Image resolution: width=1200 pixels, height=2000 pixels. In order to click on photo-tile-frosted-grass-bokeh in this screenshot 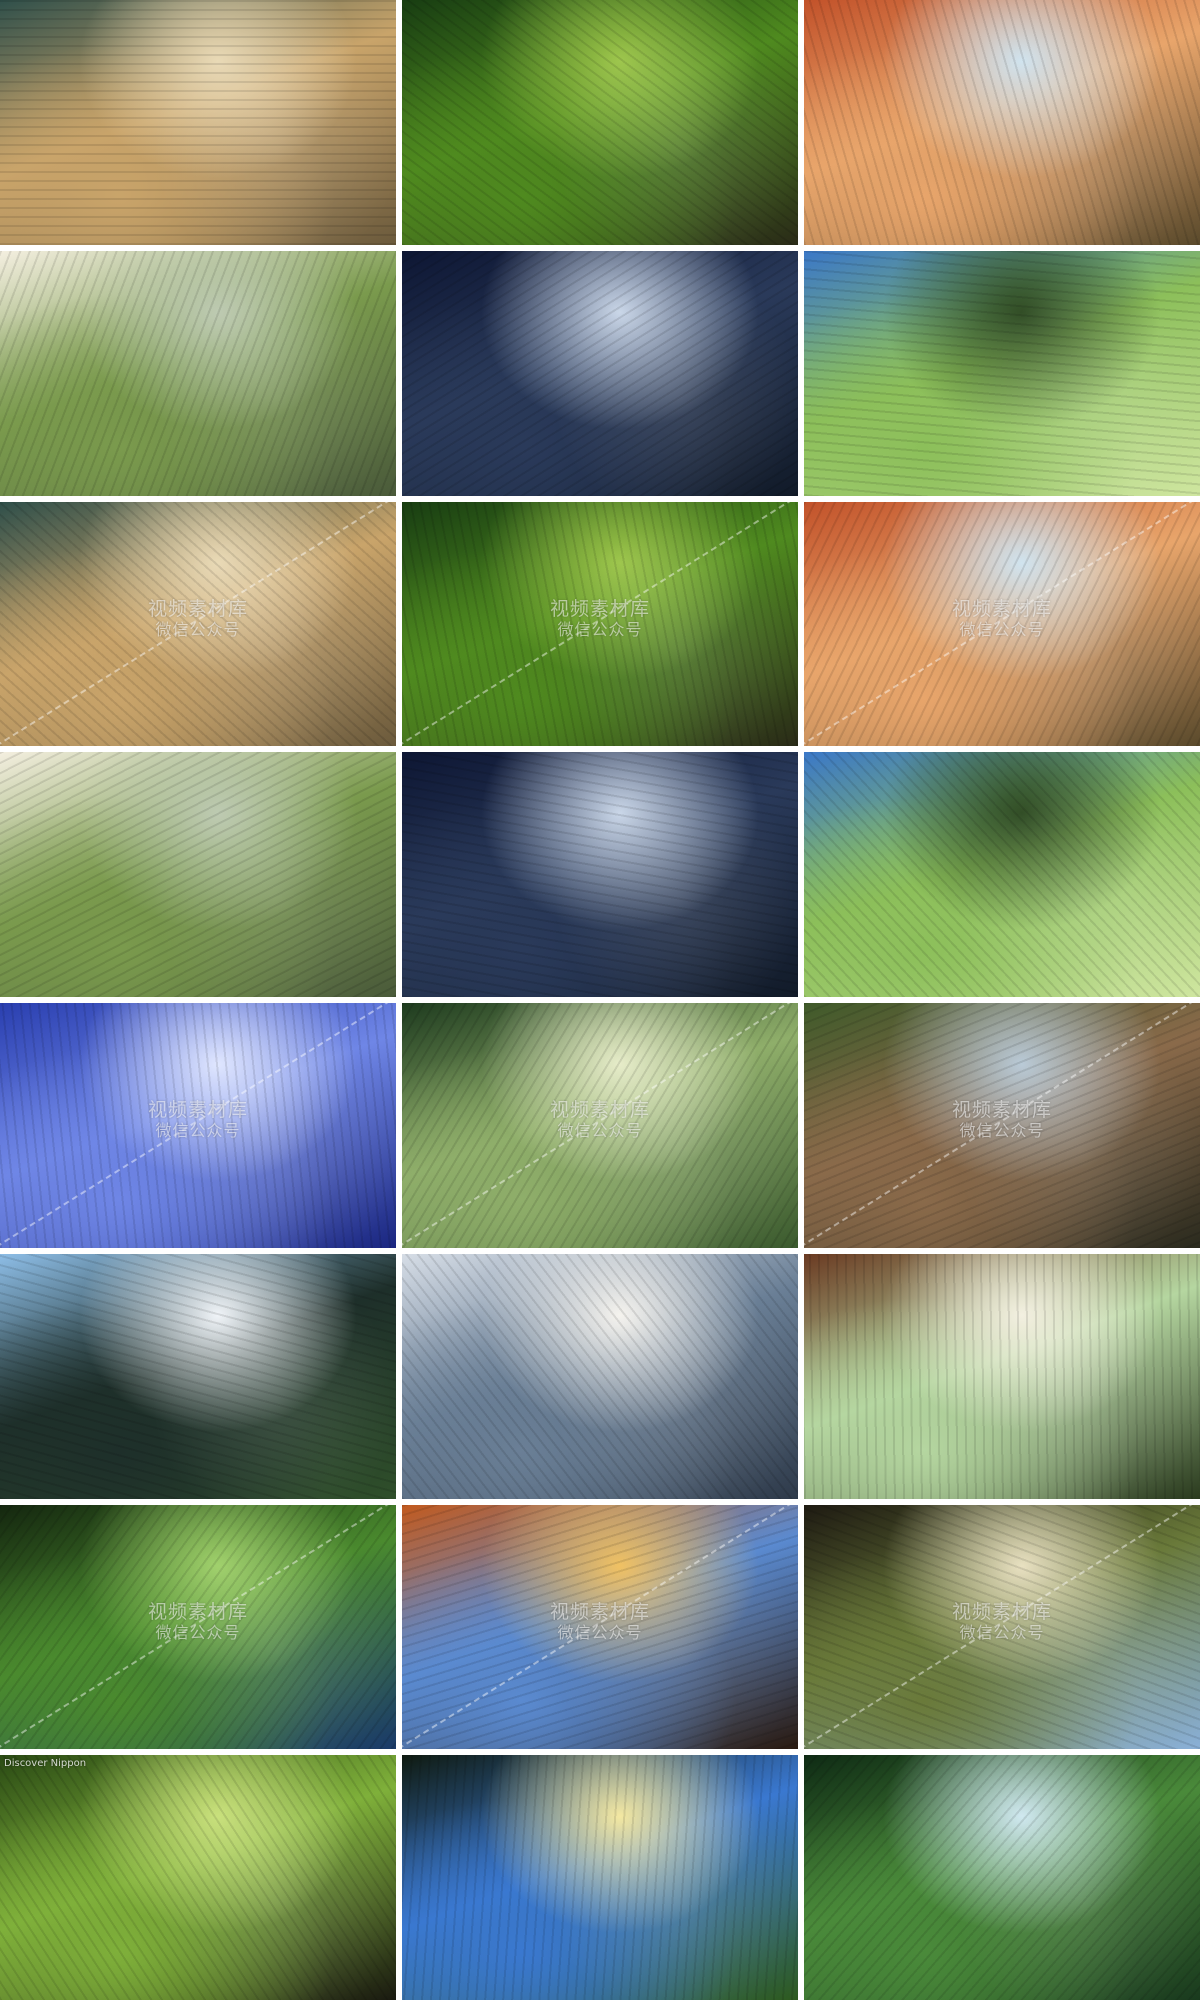, I will do `click(198, 122)`.